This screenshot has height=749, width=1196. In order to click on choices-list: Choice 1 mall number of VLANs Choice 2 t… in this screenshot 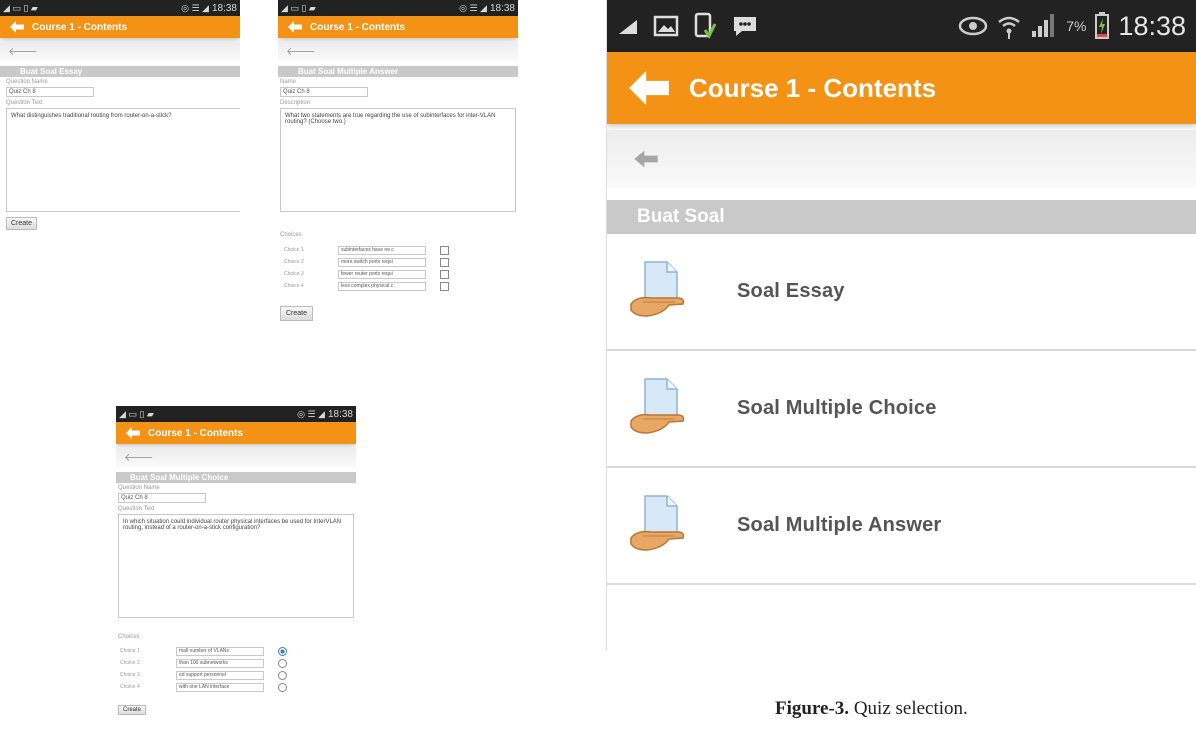, I will do `click(236, 669)`.